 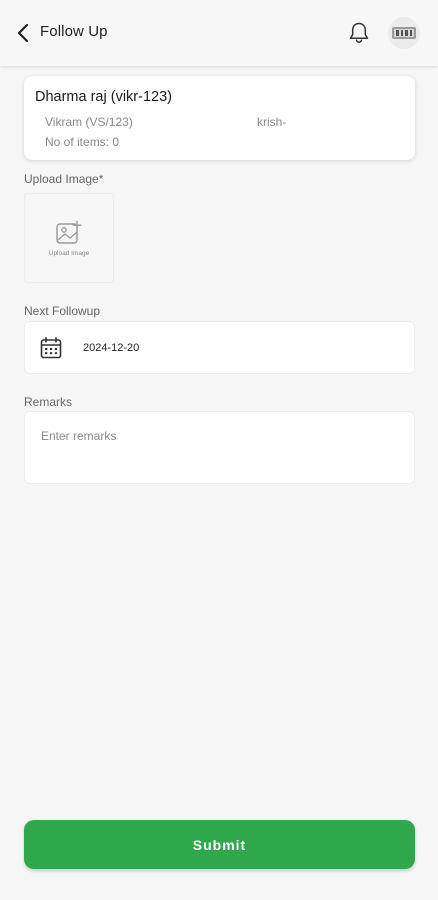 I want to click on bell-icon, so click(x=359, y=32).